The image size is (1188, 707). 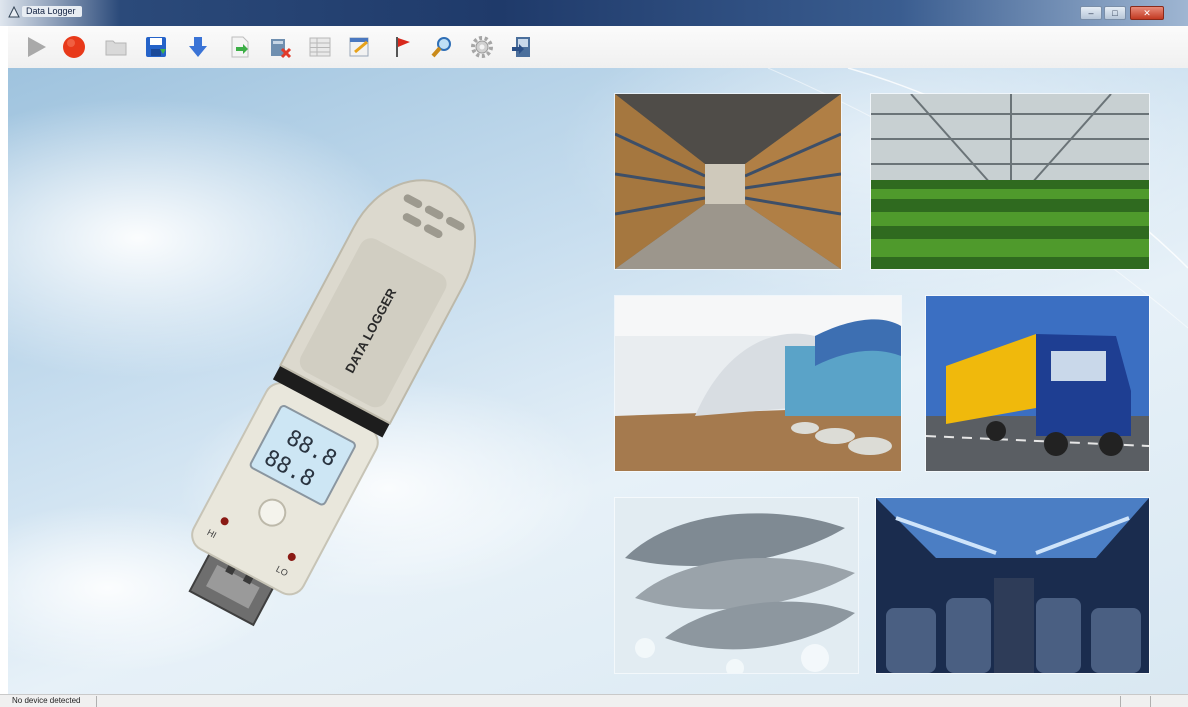 I want to click on open-folder-icon, so click(x=116, y=48).